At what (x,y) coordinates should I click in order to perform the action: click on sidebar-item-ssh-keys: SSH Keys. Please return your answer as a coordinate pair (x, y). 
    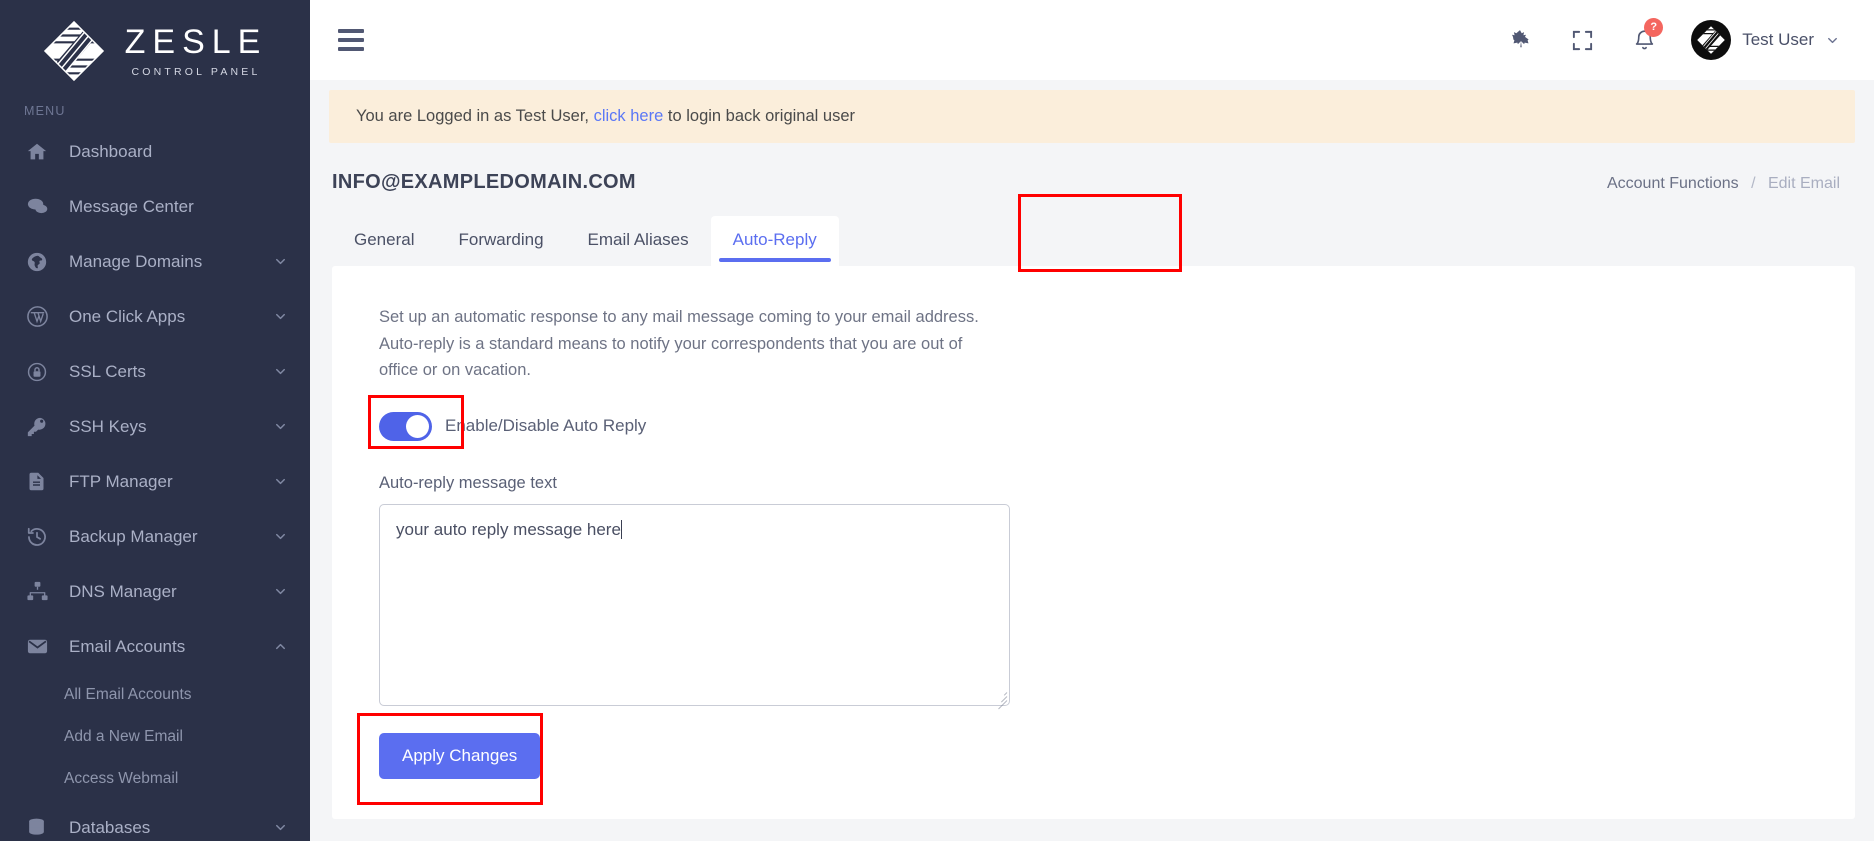
    Looking at the image, I should click on (155, 426).